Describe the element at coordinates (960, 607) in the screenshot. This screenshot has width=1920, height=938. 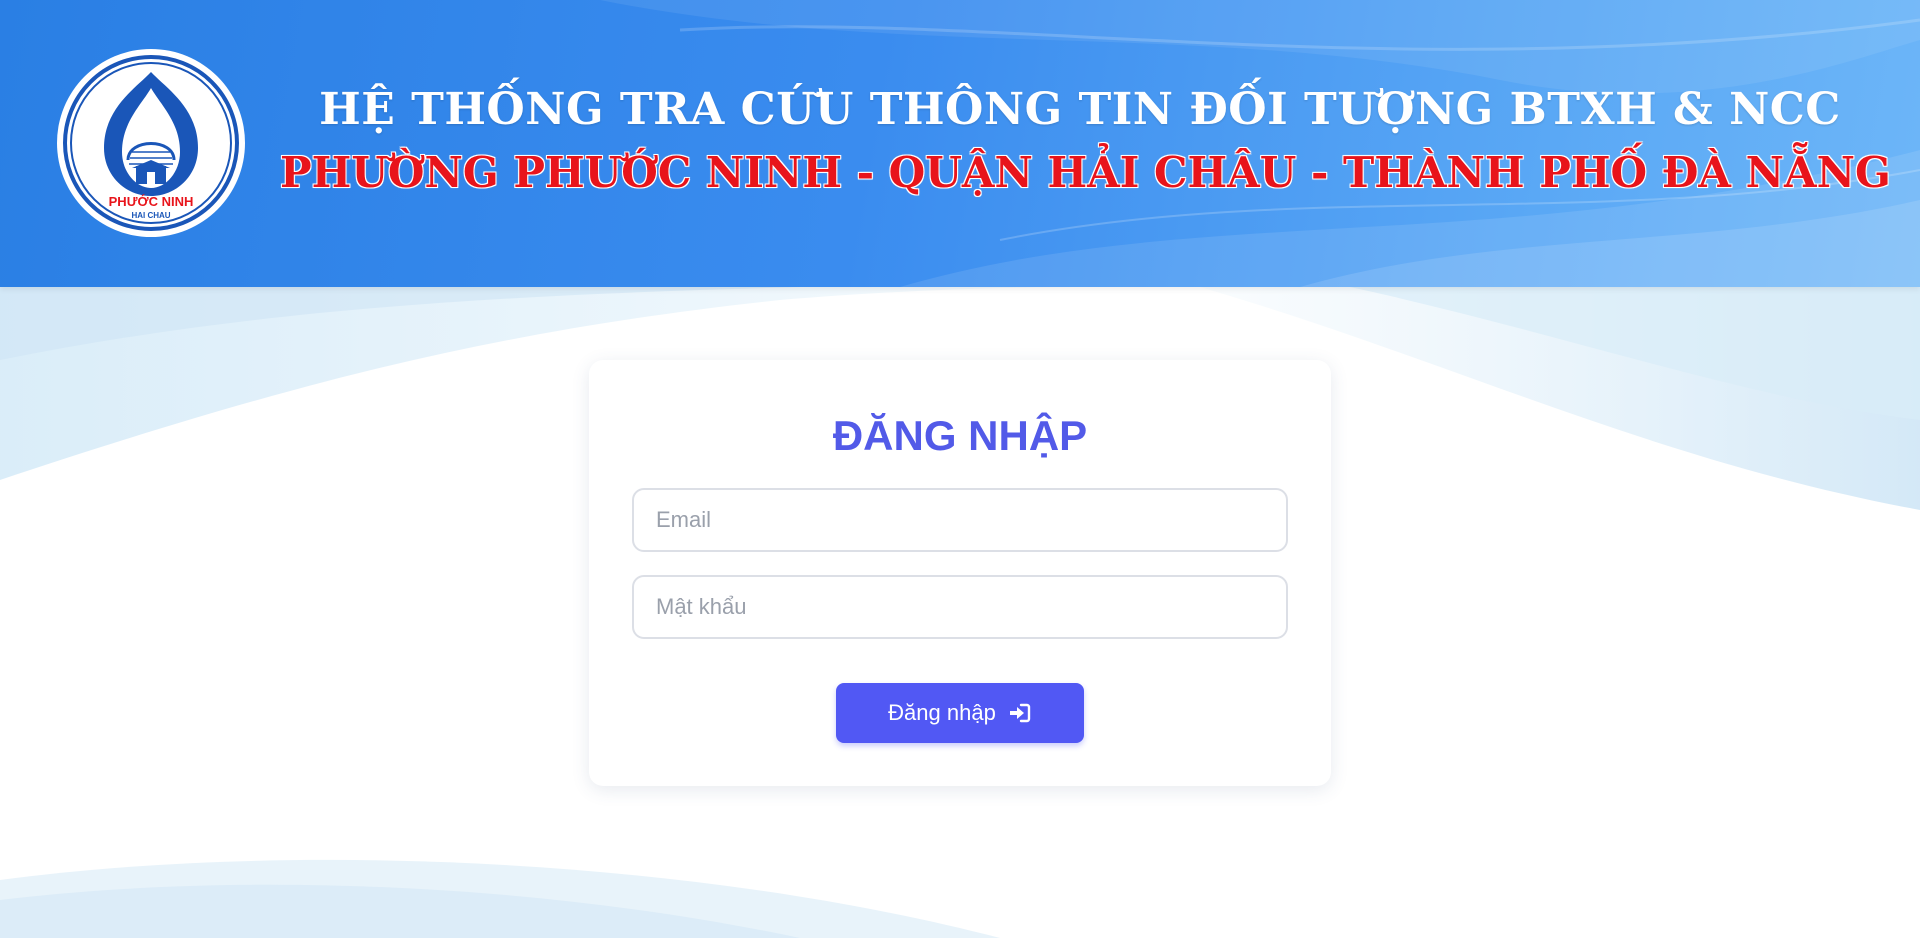
I see `password-input` at that location.